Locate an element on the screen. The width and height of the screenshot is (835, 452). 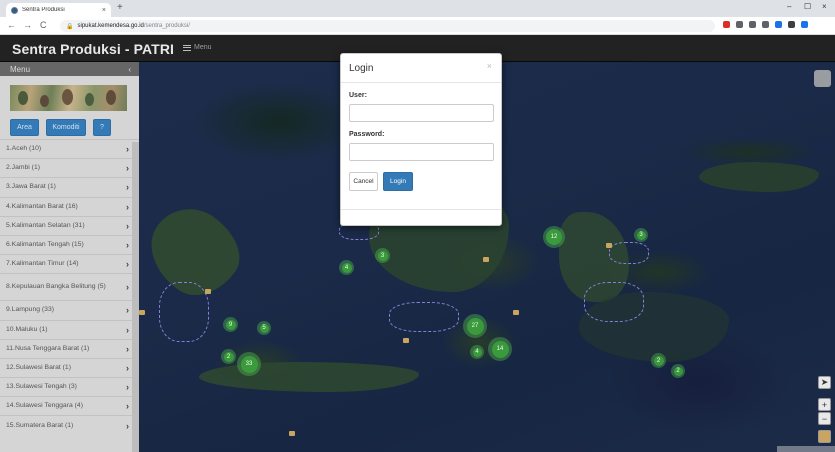
sidebar-scrollbar is located at coordinates (135, 297).